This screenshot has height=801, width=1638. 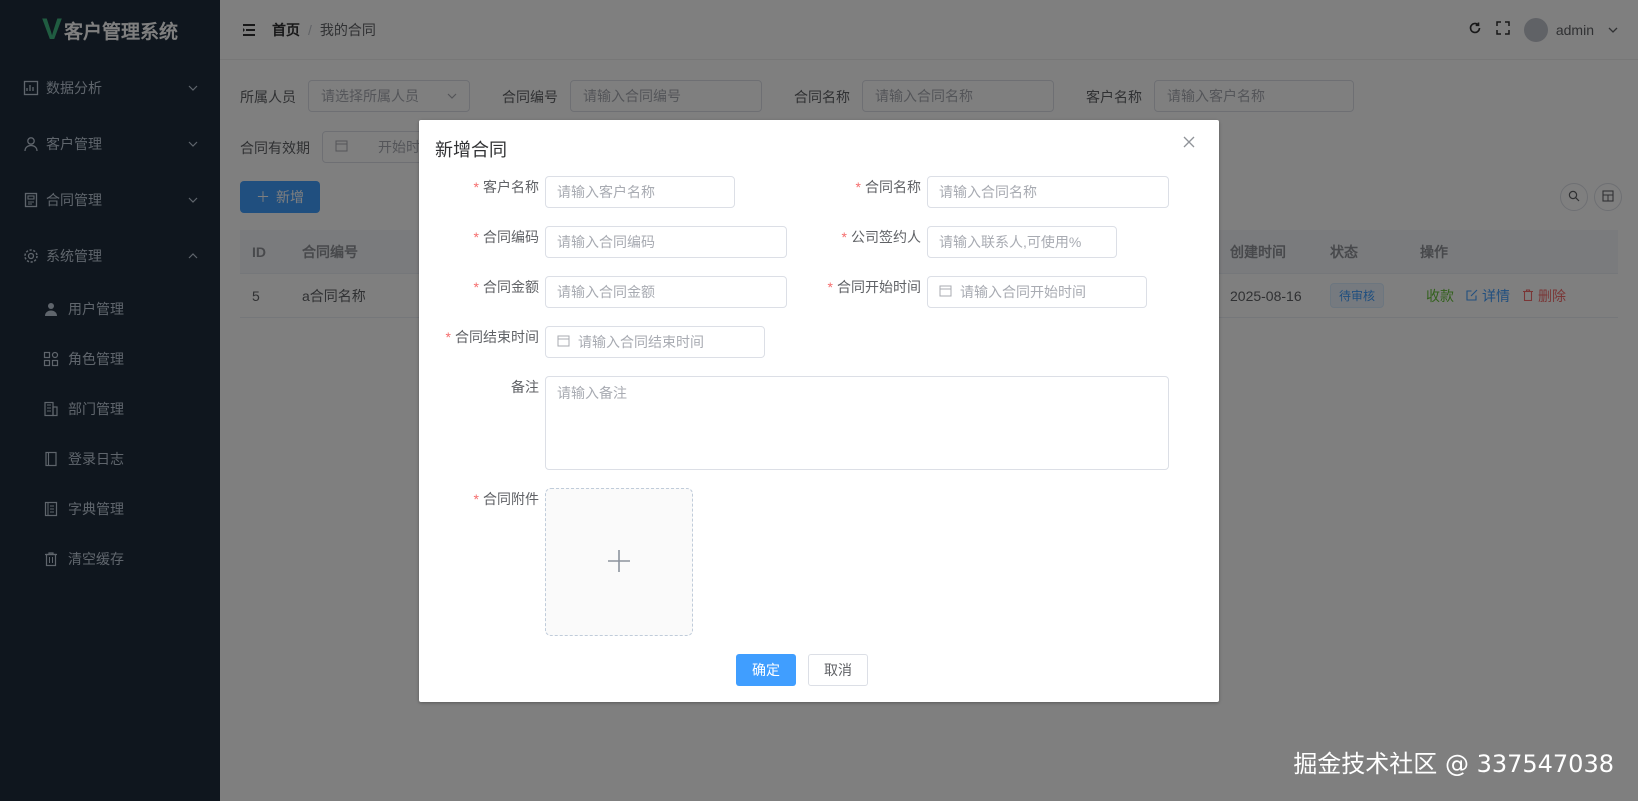 I want to click on attachment-label: * 合同附件, so click(x=506, y=499).